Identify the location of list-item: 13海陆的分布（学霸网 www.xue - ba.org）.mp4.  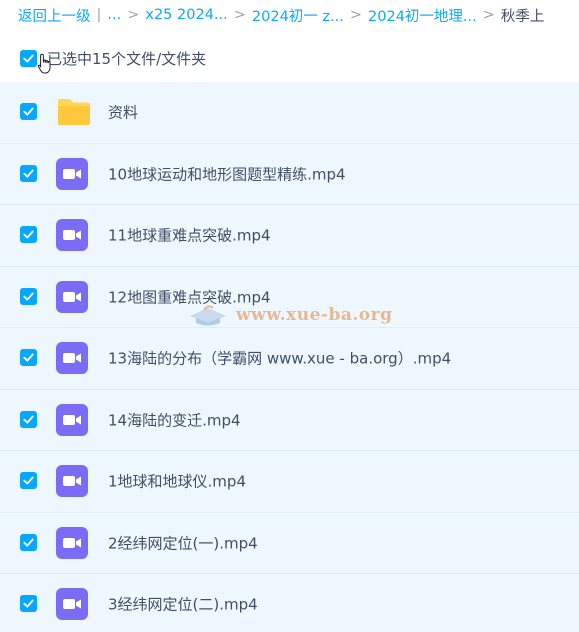
(289, 359).